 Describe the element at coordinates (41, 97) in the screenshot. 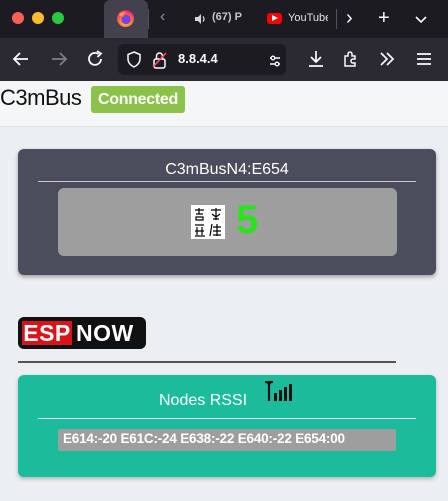

I see `brand-title: C3mBus` at that location.